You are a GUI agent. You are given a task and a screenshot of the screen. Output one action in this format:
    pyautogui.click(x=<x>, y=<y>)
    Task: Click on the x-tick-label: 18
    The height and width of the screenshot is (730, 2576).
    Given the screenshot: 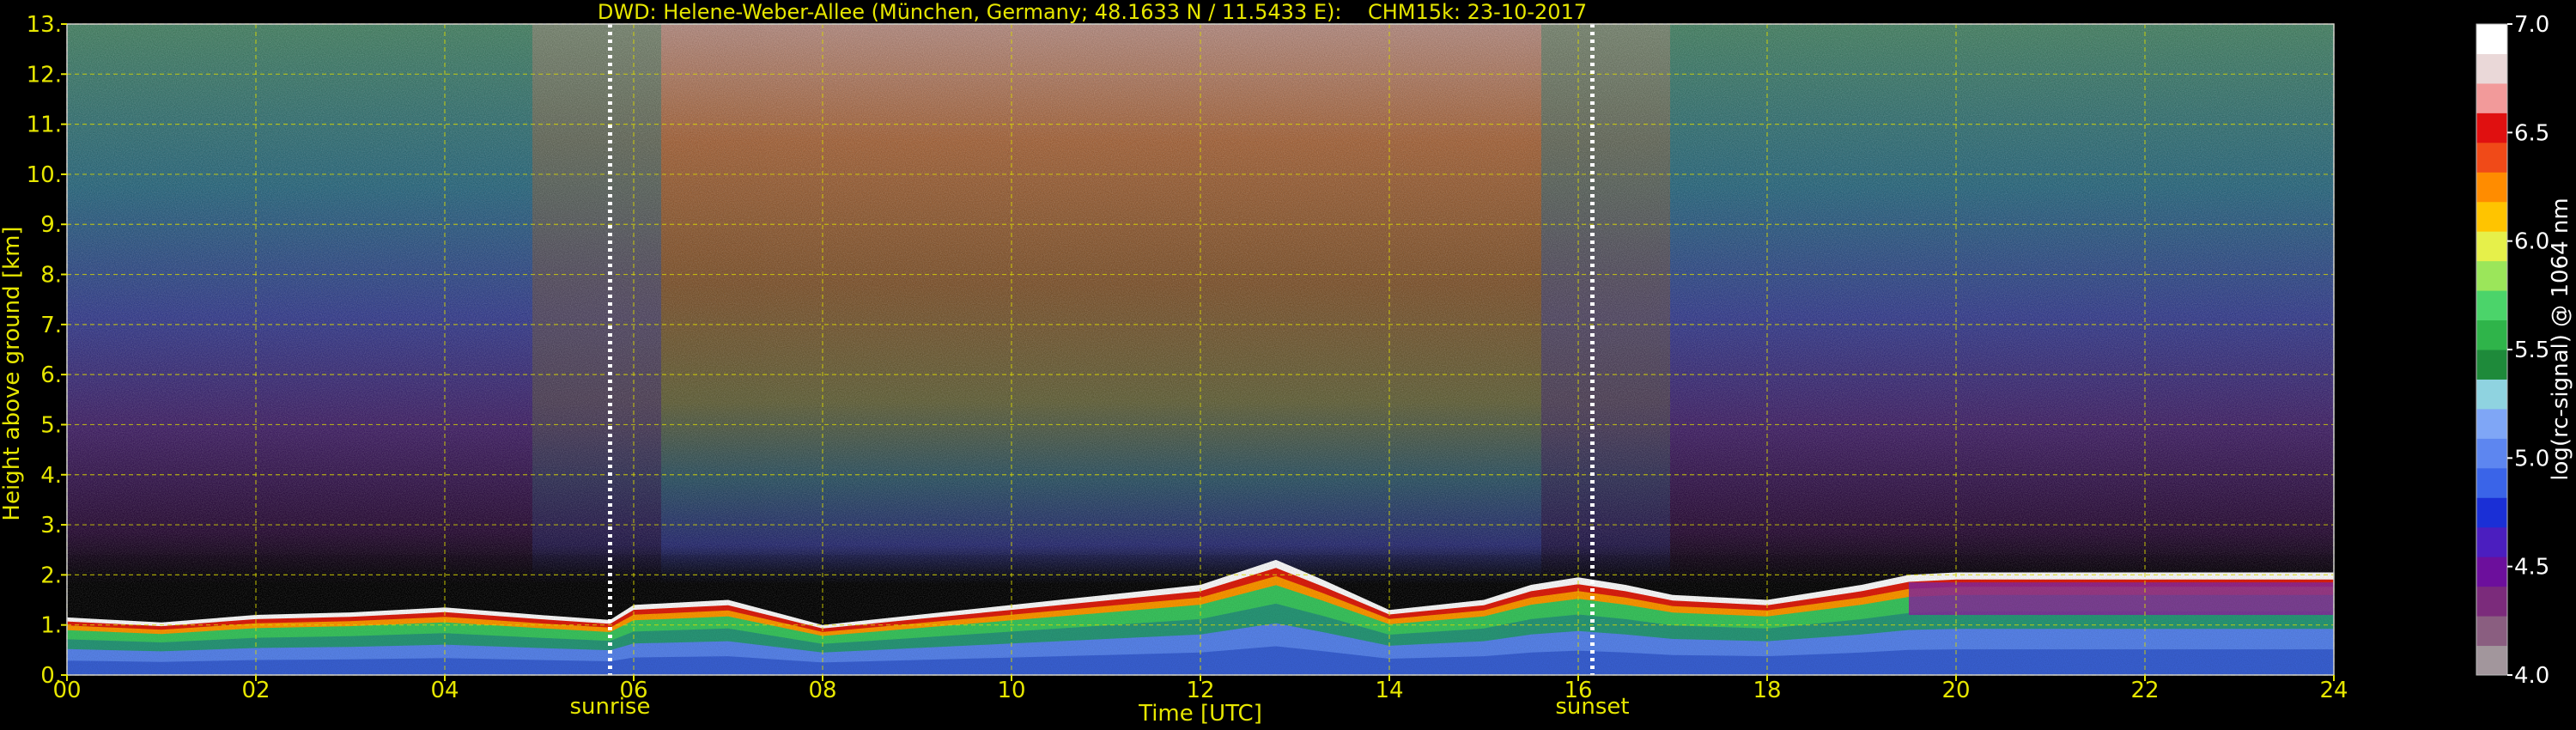 What is the action you would take?
    pyautogui.click(x=1767, y=690)
    